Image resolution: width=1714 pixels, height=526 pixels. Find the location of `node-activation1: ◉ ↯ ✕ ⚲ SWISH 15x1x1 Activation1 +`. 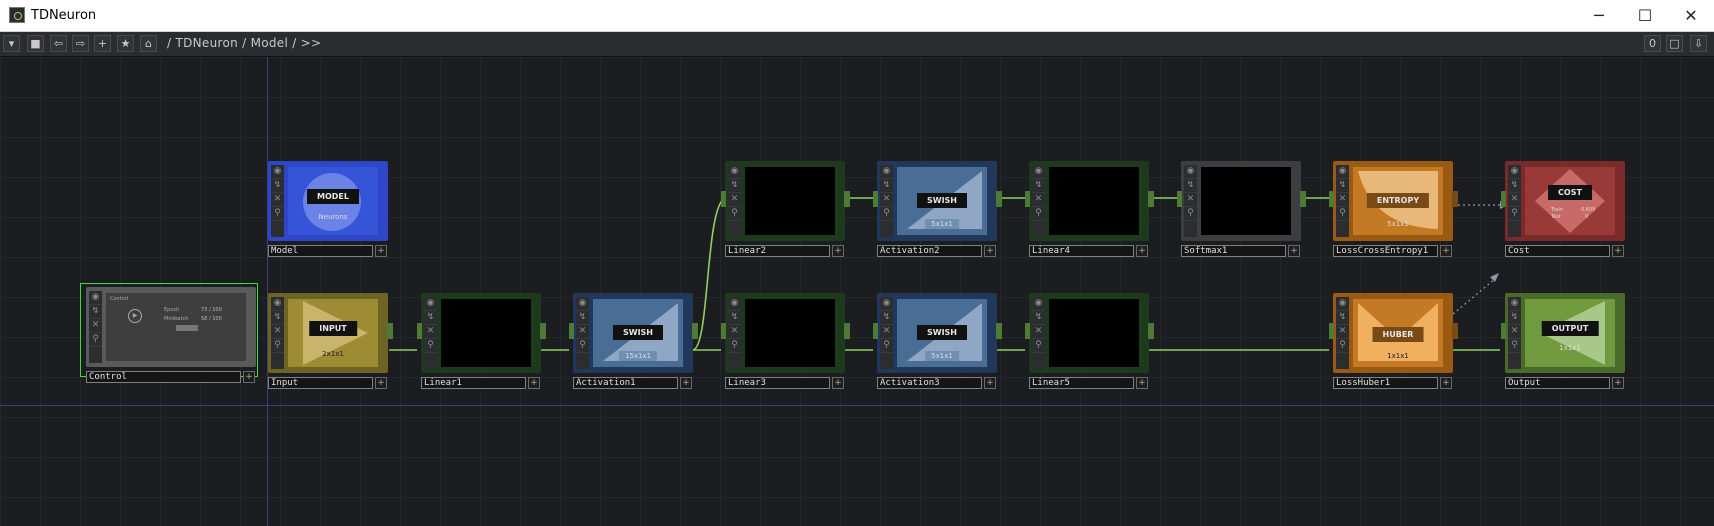

node-activation1: ◉ ↯ ✕ ⚲ SWISH 15x1x1 Activation1 + is located at coordinates (633, 342).